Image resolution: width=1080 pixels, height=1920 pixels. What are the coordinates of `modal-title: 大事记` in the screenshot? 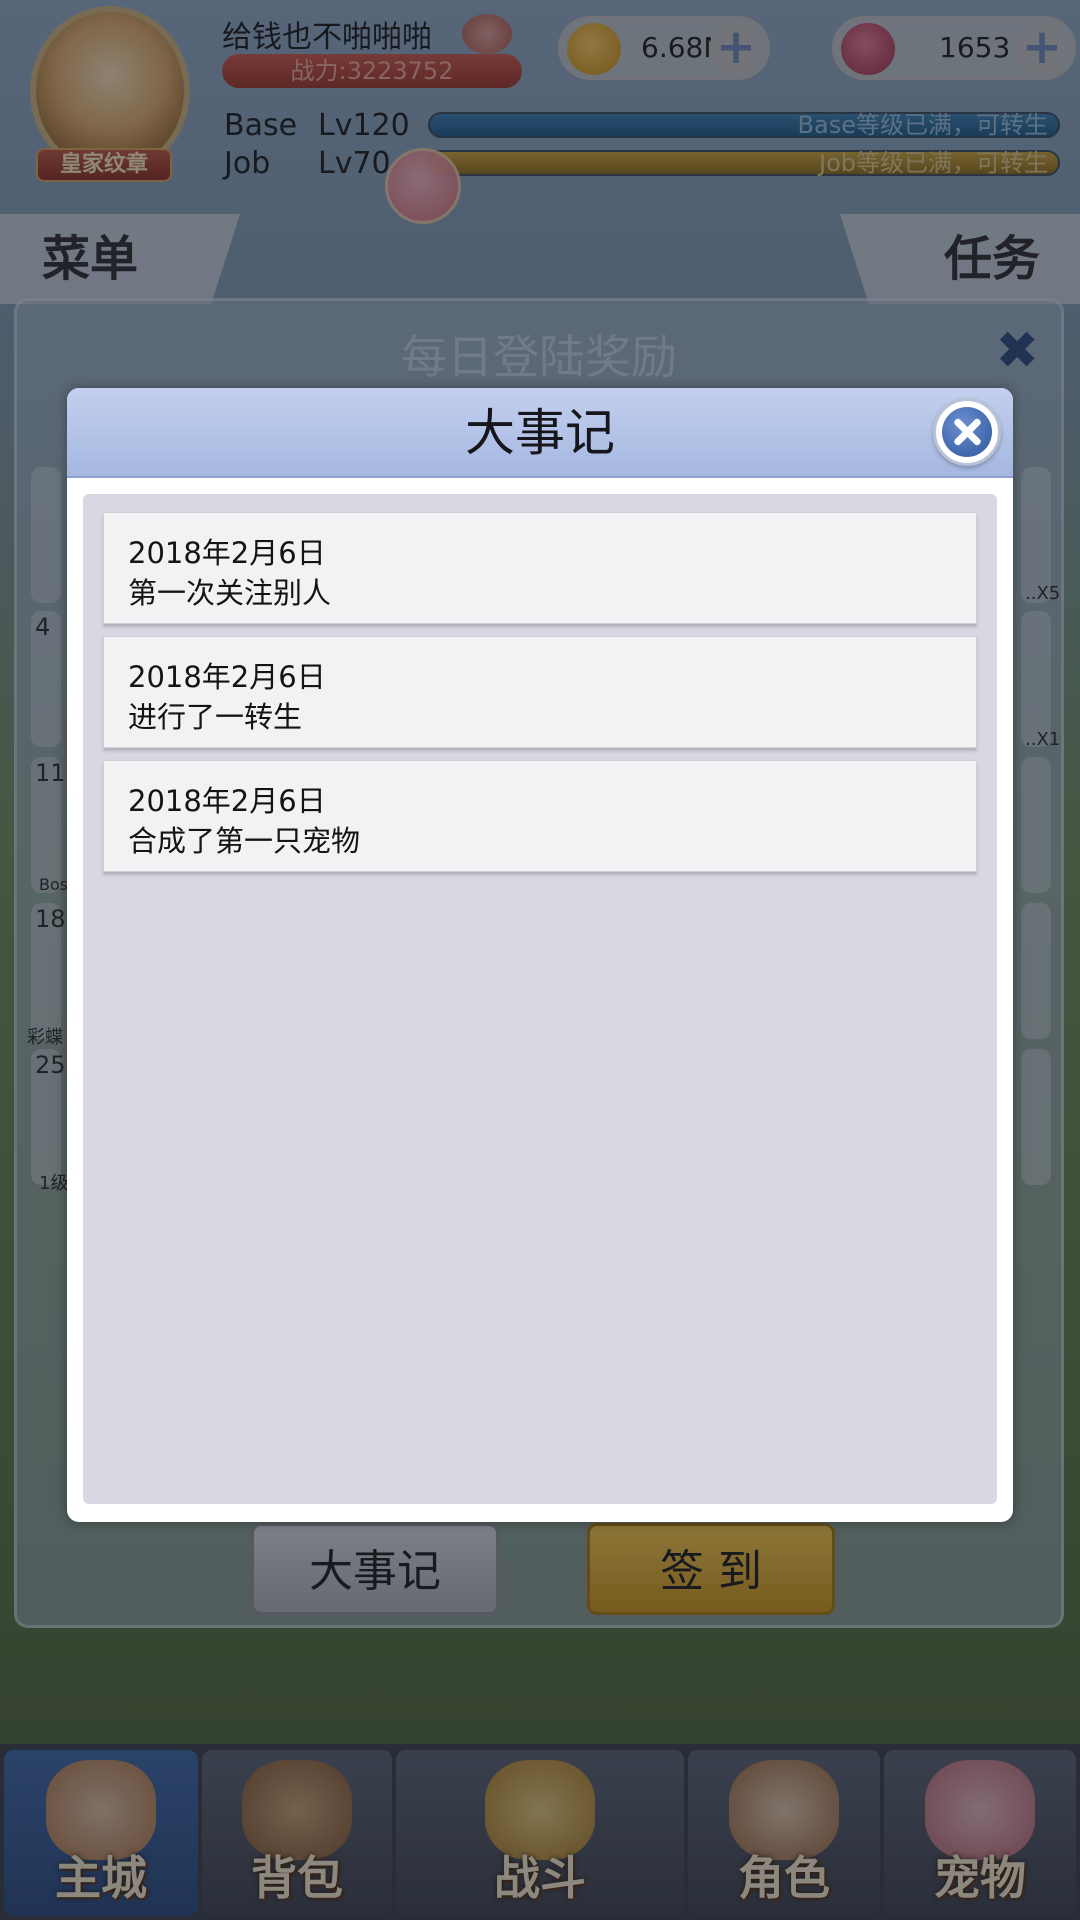 It's located at (540, 433).